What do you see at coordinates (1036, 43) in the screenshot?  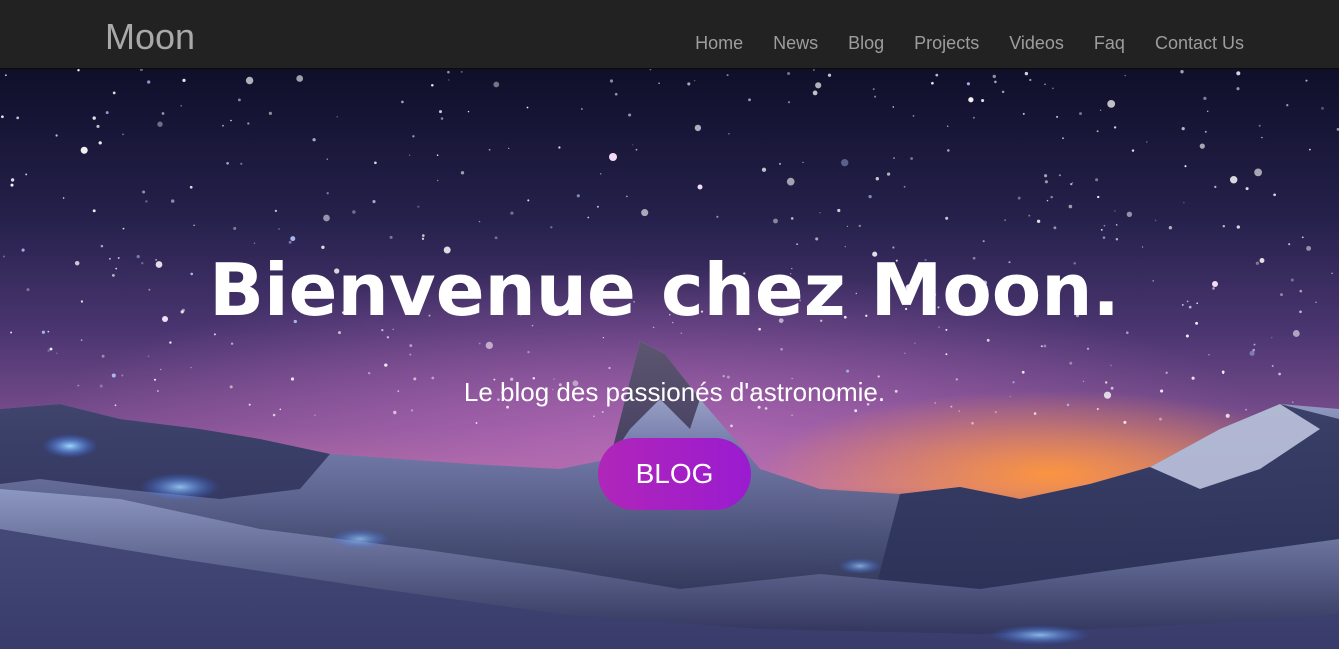 I see `nav-link-videos: Videos` at bounding box center [1036, 43].